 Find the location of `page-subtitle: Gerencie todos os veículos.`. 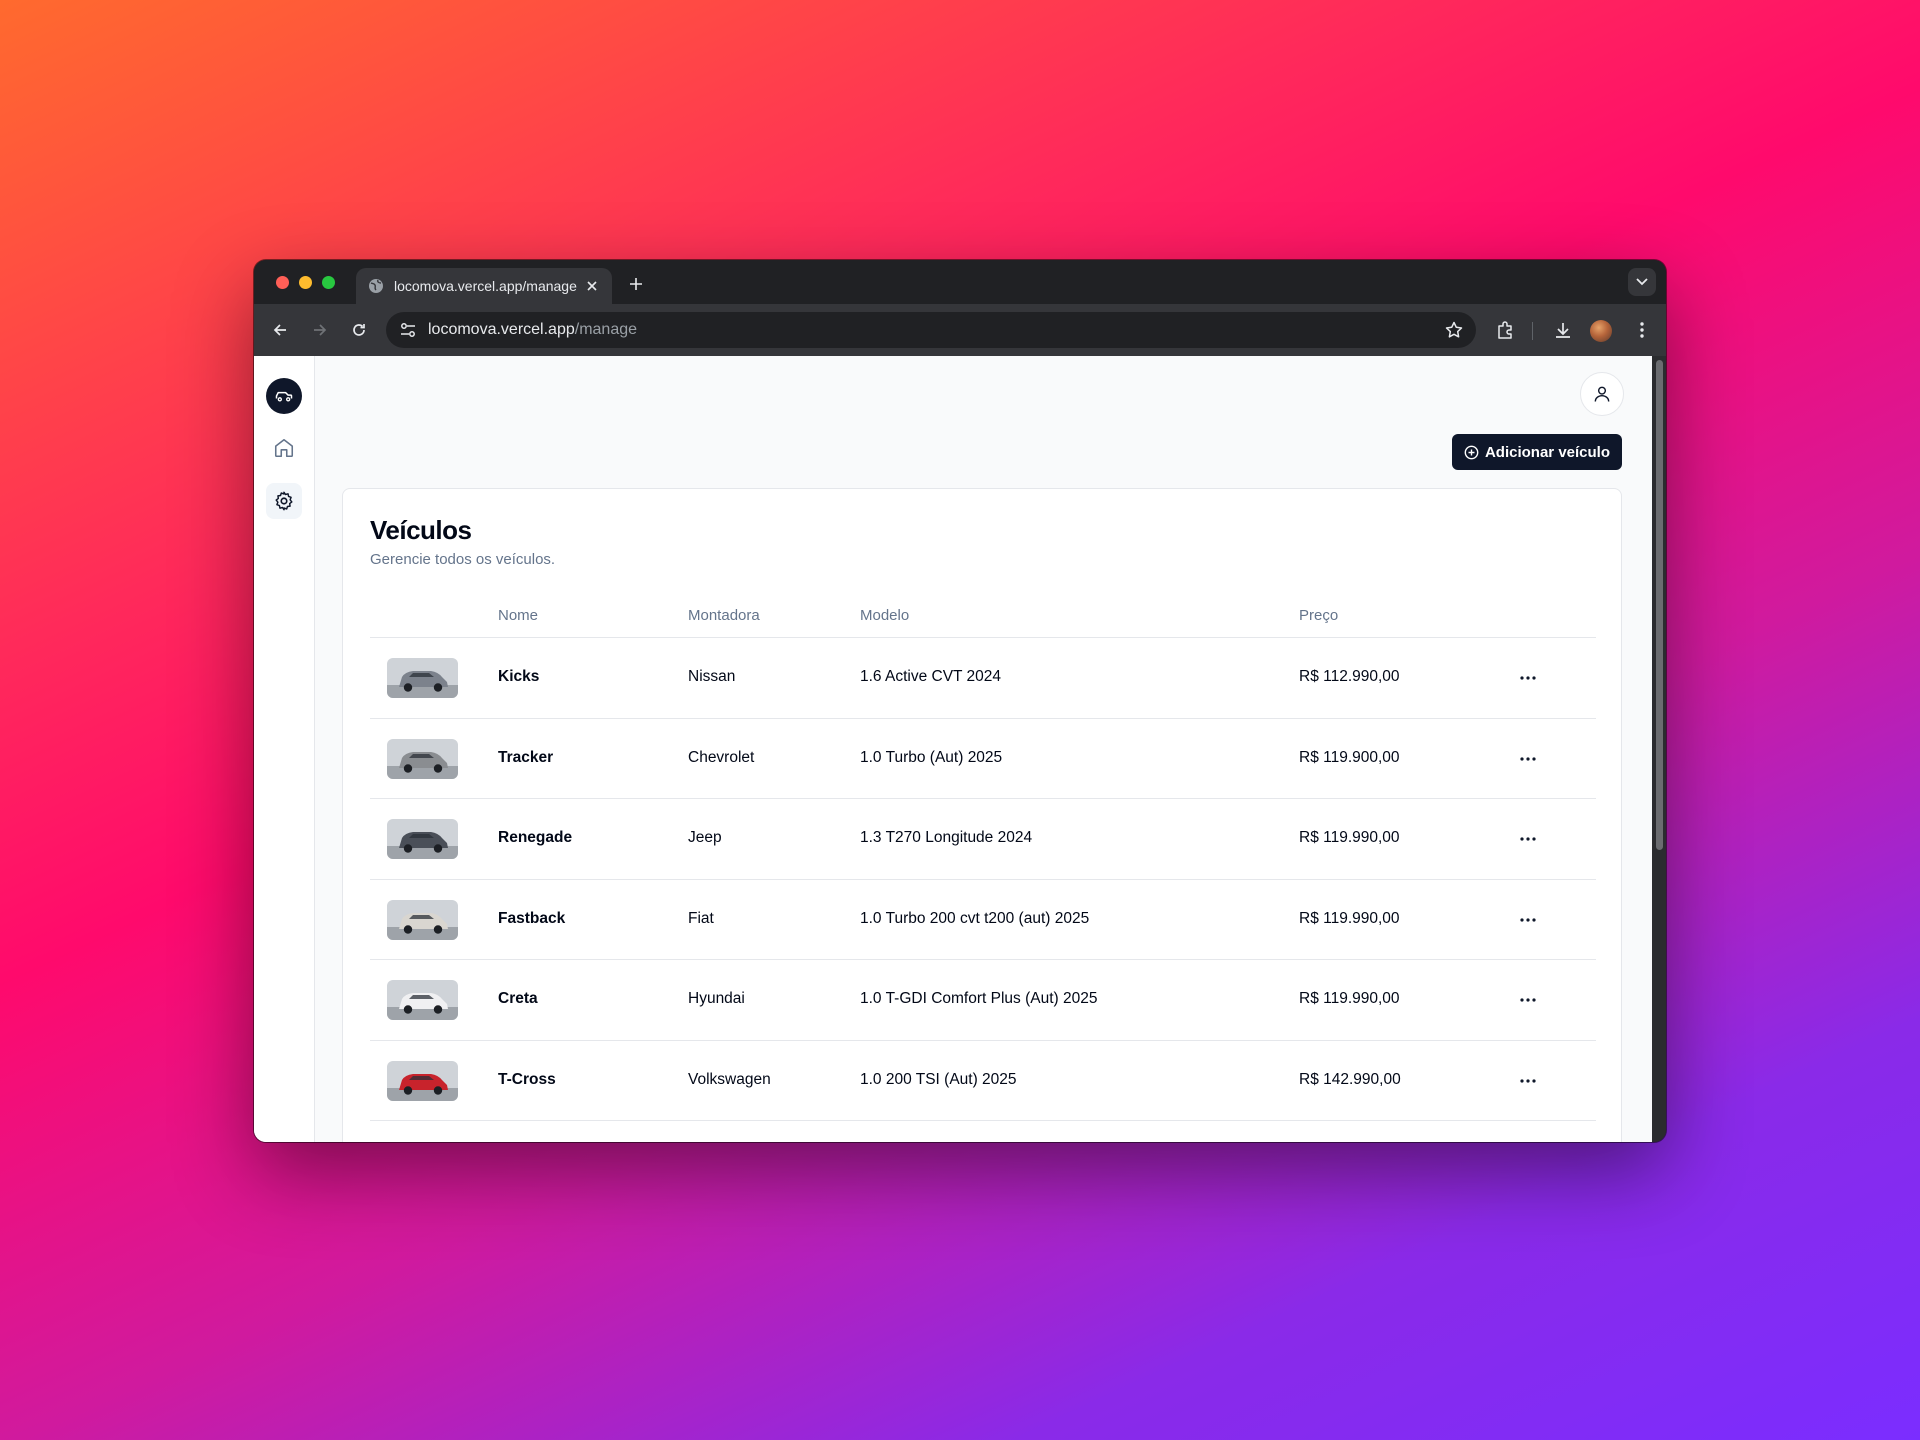

page-subtitle: Gerencie todos os veículos. is located at coordinates (463, 559).